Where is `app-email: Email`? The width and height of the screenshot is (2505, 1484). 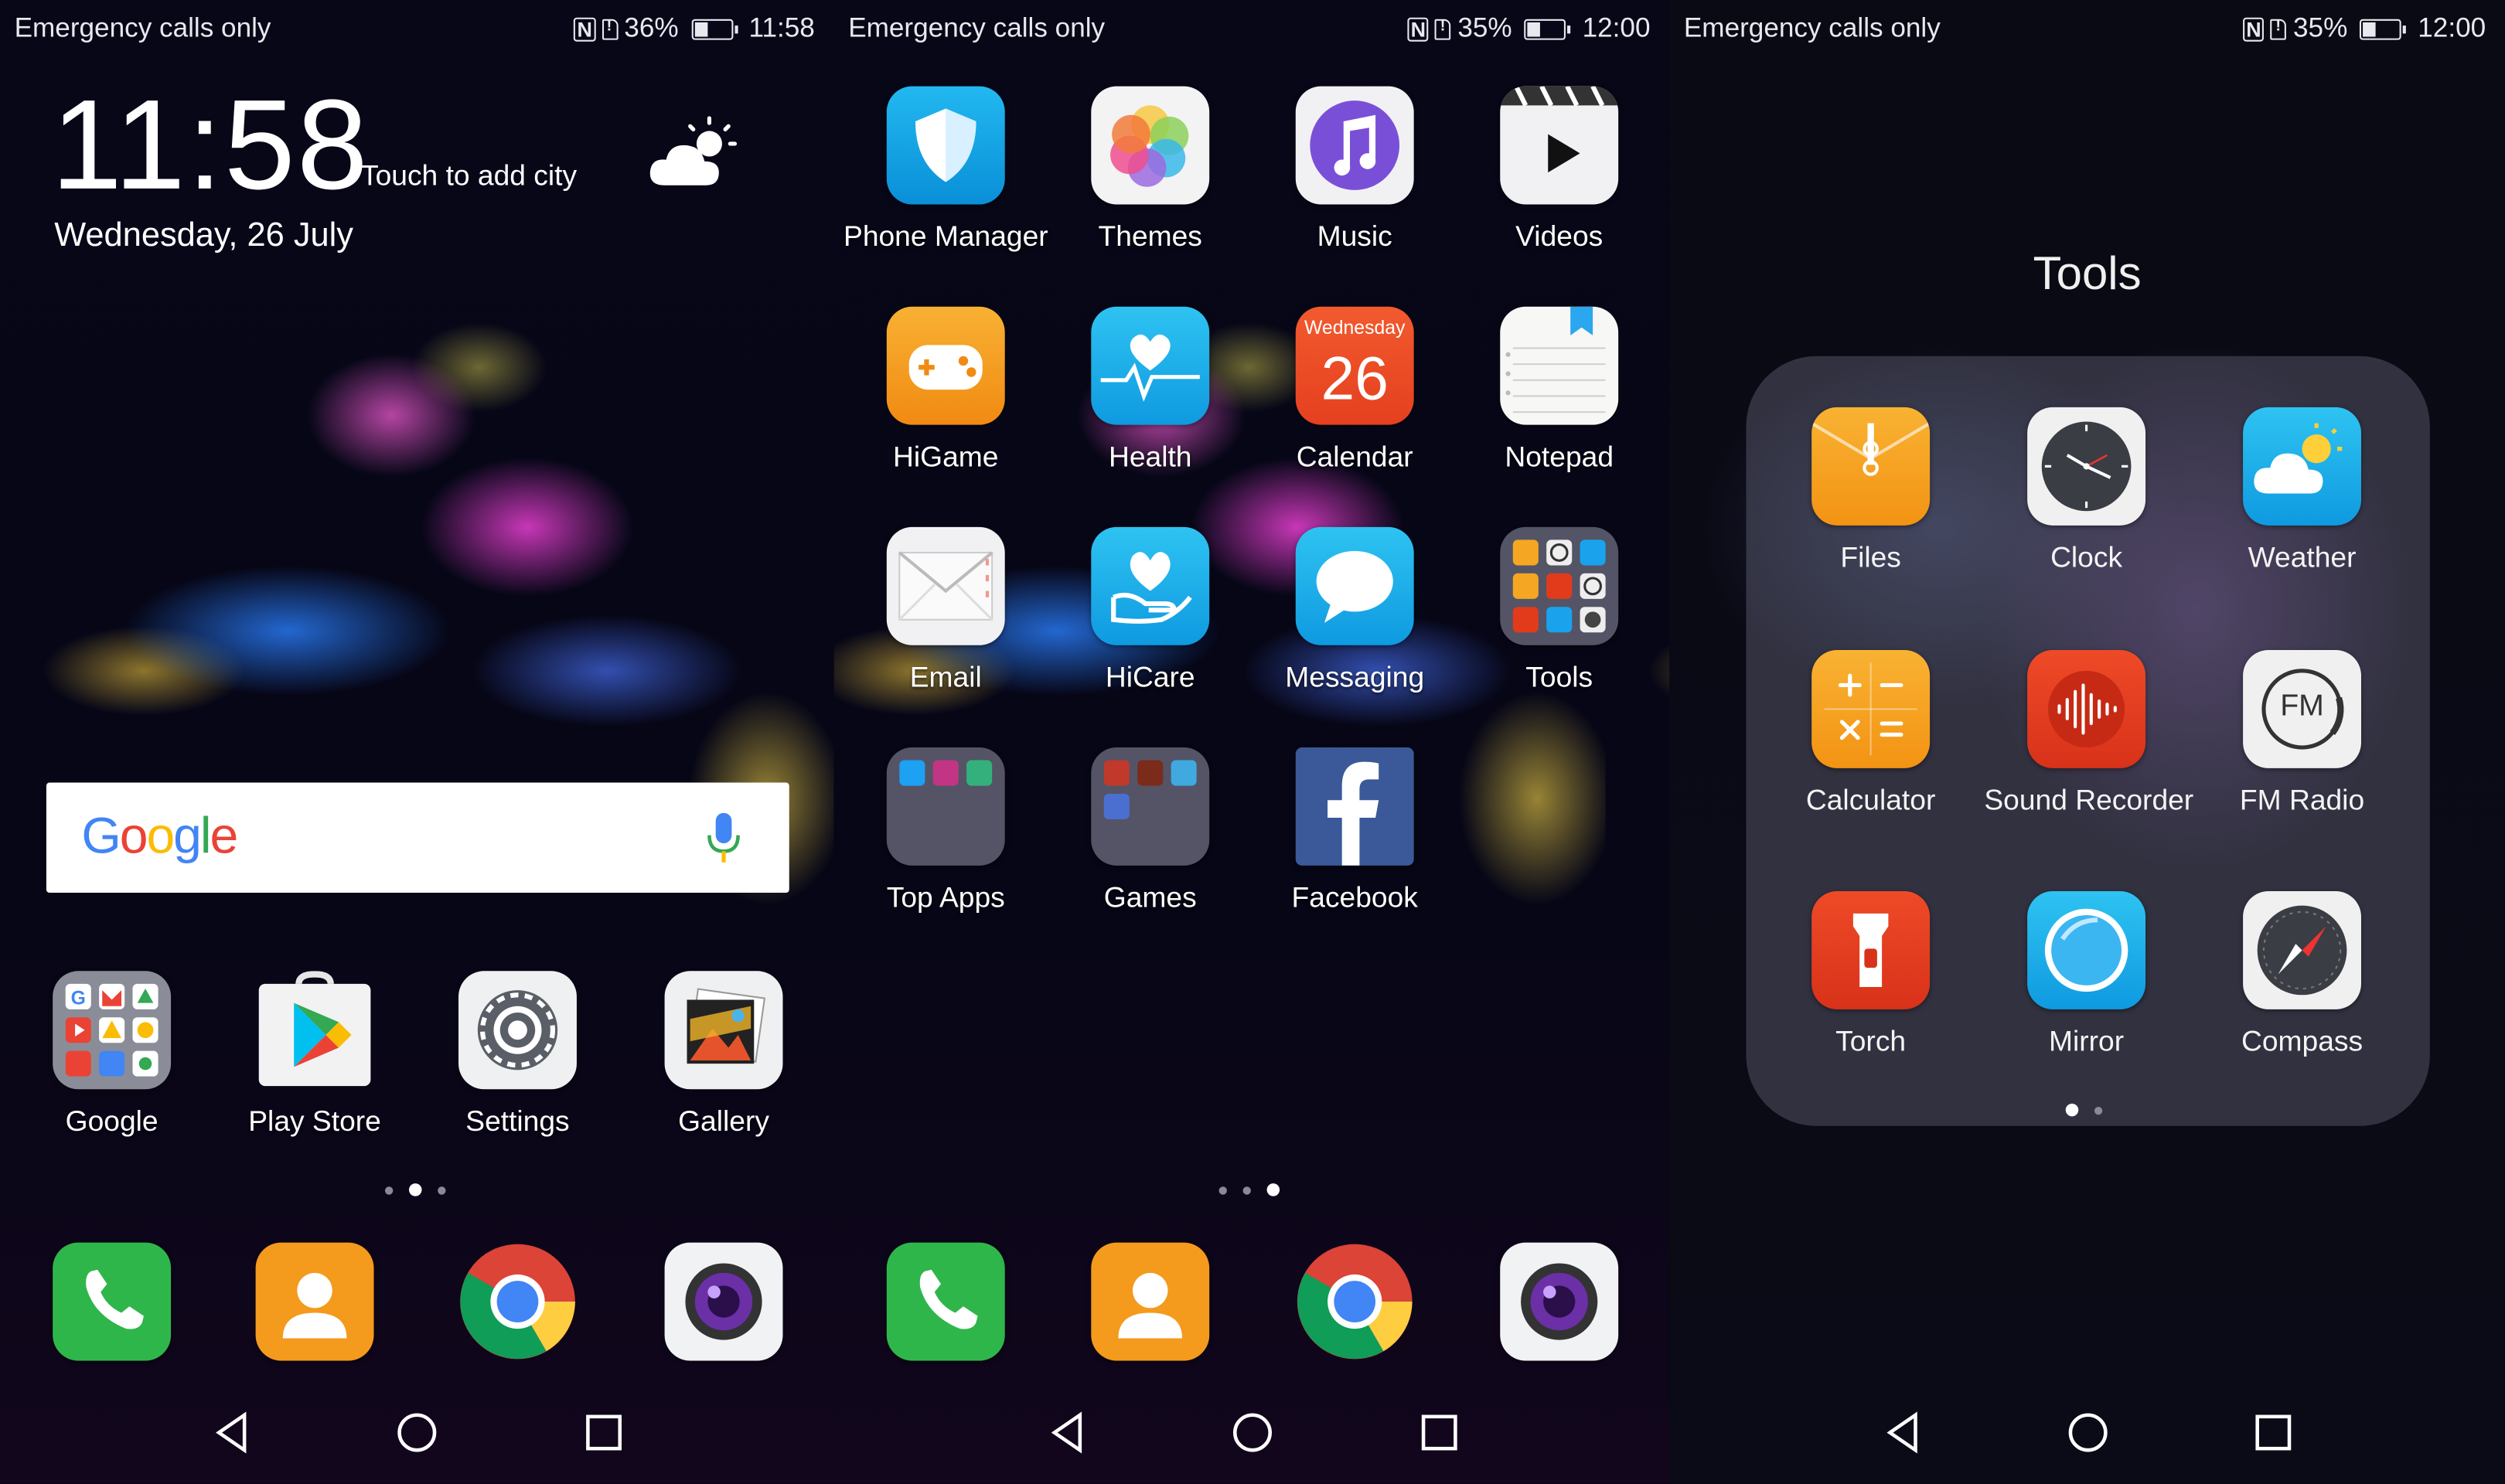
app-email: Email is located at coordinates (946, 610).